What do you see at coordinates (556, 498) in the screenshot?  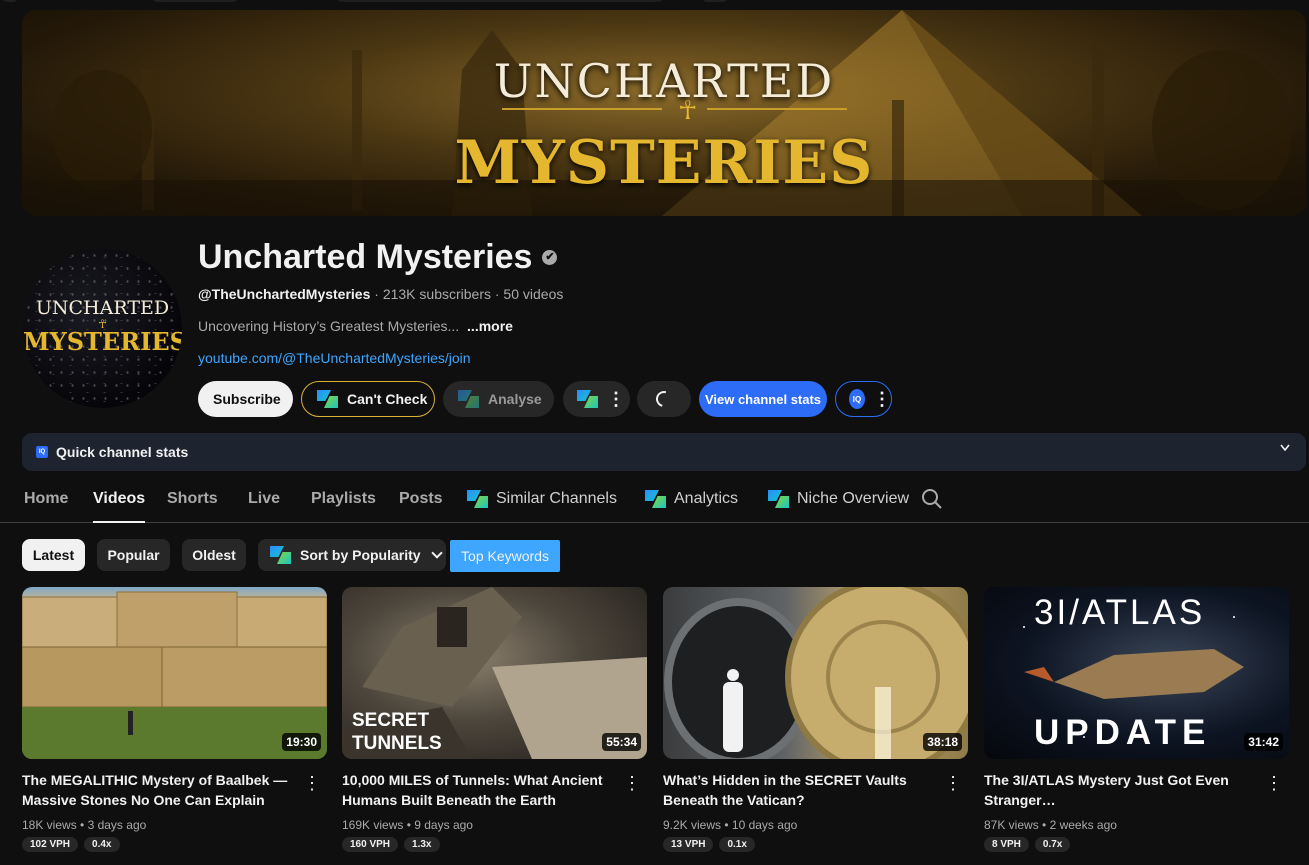 I see `tab-label: Similar Channels` at bounding box center [556, 498].